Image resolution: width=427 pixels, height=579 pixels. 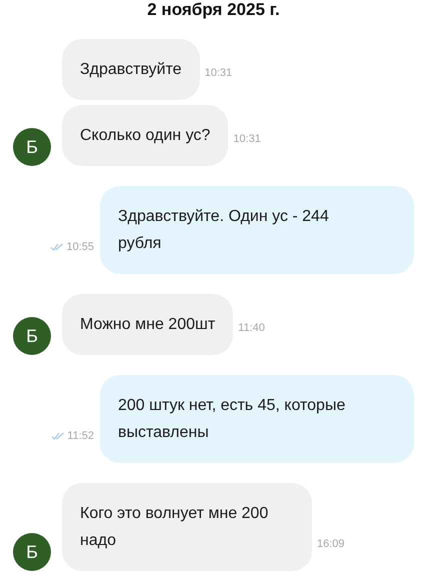 I want to click on message-bubble: Кого это волнует мне 200 надо, so click(x=187, y=527).